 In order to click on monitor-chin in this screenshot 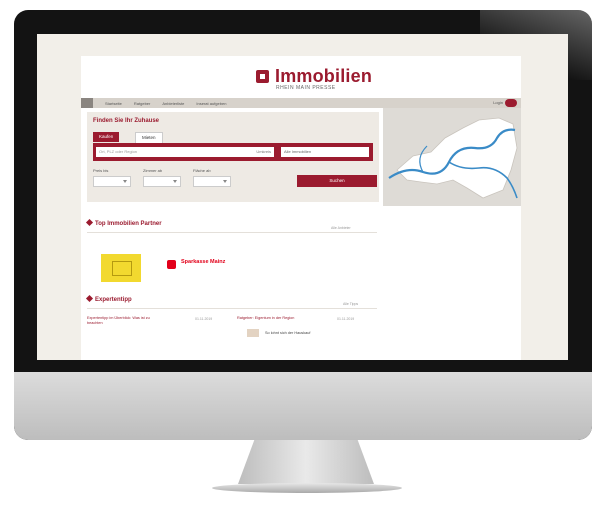, I will do `click(303, 406)`.